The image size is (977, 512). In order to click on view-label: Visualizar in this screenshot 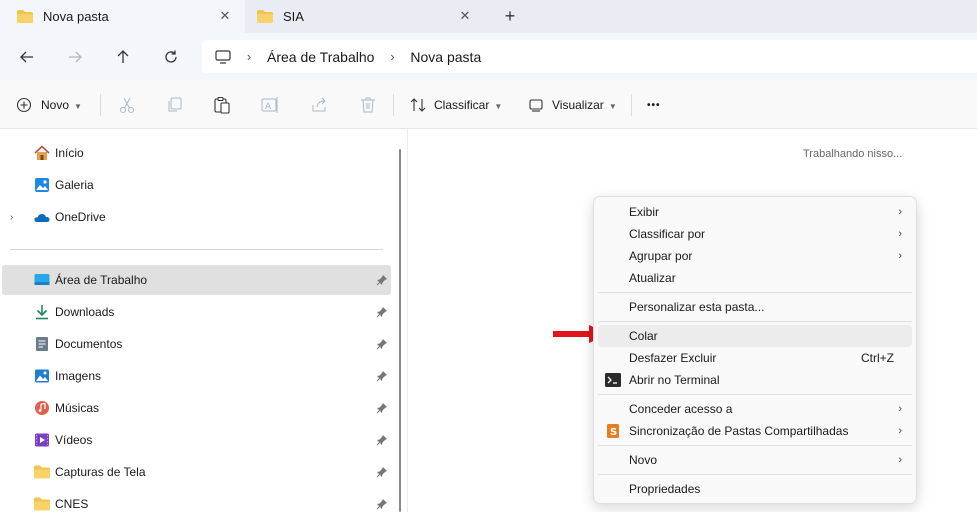, I will do `click(578, 105)`.